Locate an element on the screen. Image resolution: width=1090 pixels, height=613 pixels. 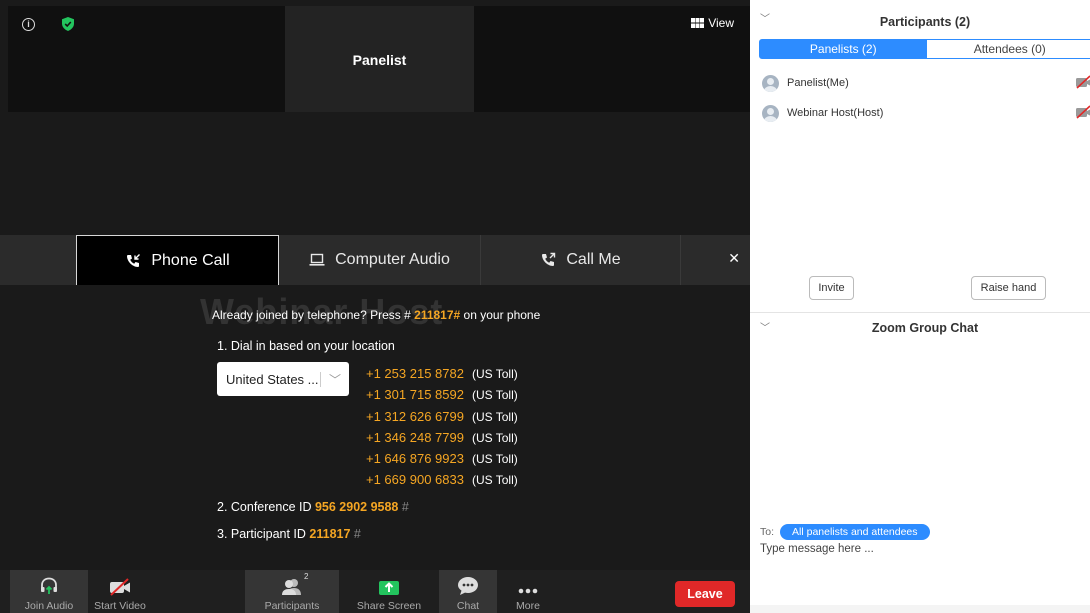
chat-label: Chat is located at coordinates (468, 606).